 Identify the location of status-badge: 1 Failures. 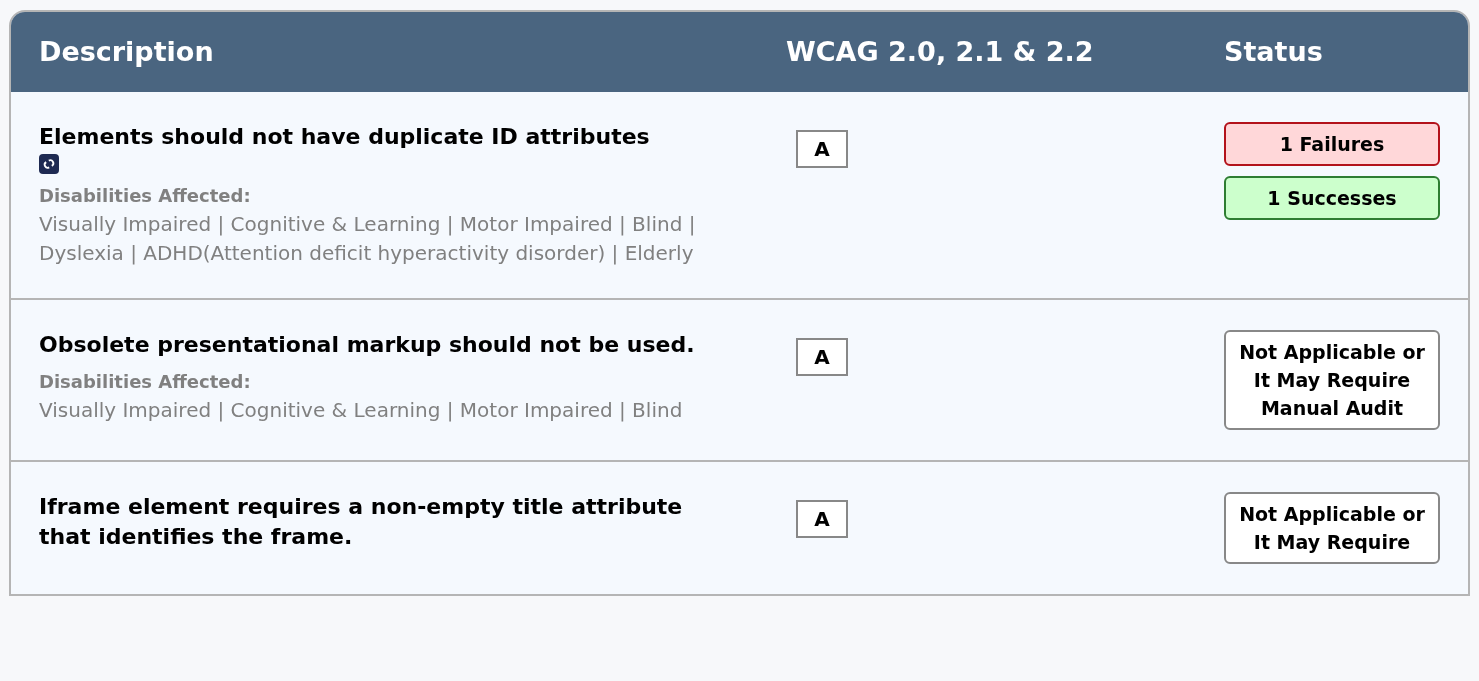
(1332, 144).